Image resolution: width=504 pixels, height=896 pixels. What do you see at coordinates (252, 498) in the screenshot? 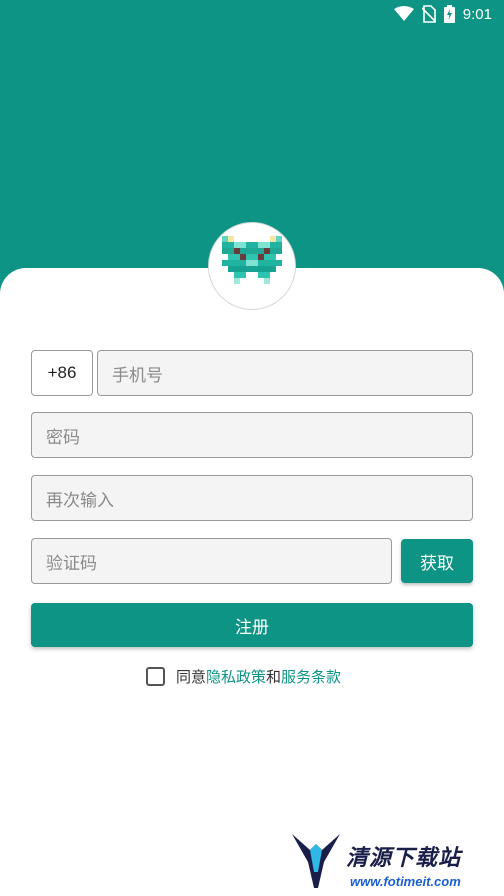
I see `confirm-password-input: 再次输入` at bounding box center [252, 498].